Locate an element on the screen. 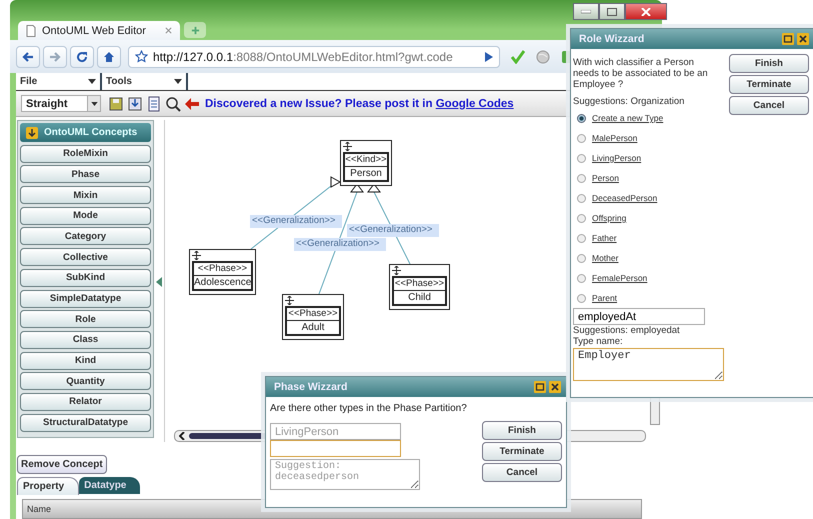 The image size is (813, 519). class-node: <<Kind>> Person is located at coordinates (366, 163).